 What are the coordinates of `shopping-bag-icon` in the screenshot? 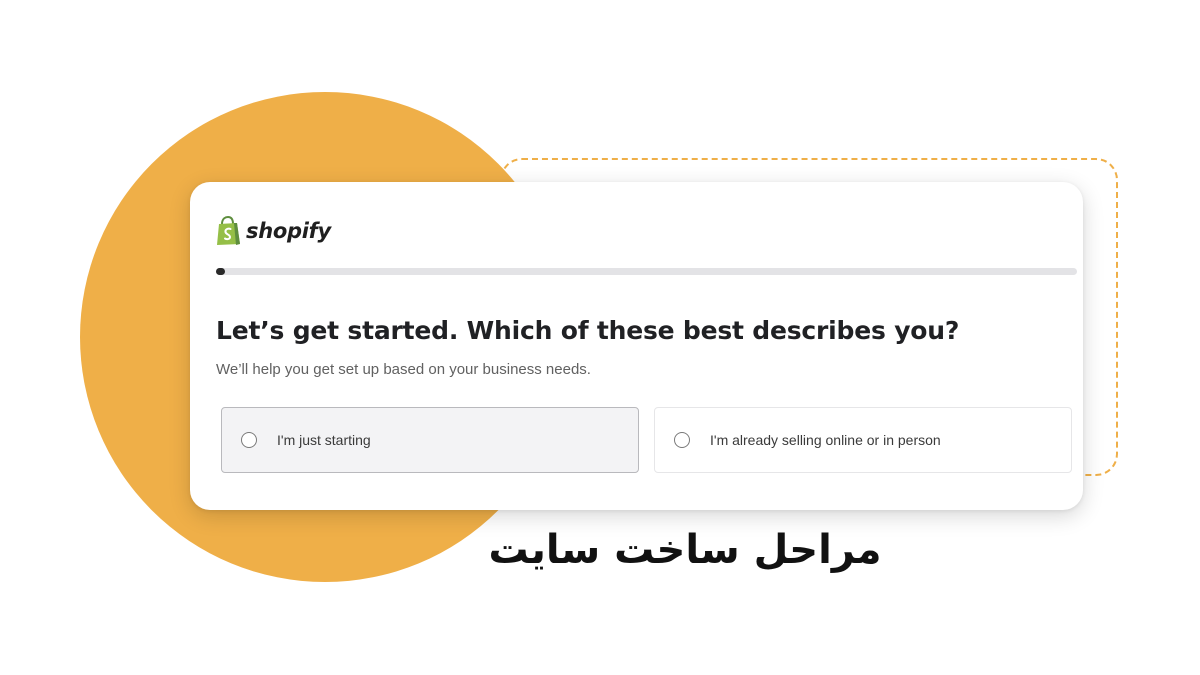 It's located at (228, 230).